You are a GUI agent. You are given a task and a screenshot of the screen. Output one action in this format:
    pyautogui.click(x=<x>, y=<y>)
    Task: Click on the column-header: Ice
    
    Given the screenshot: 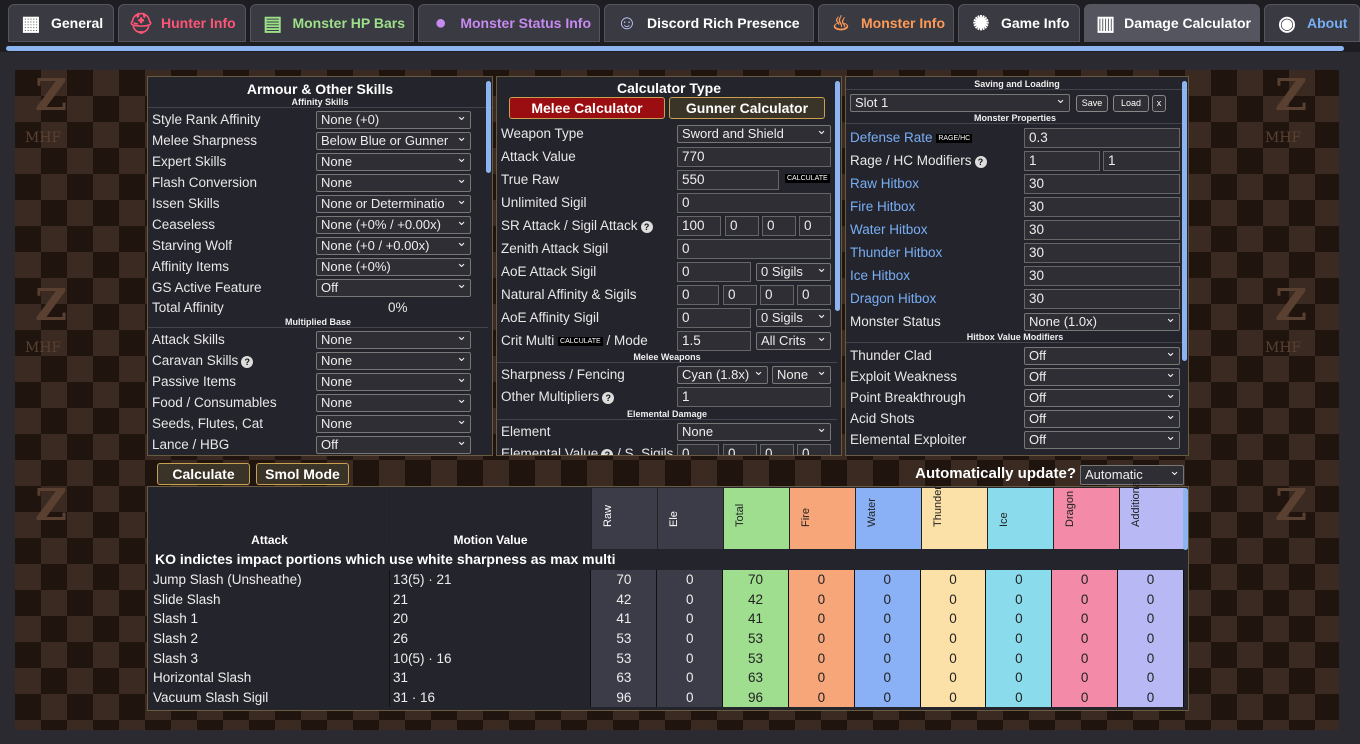 What is the action you would take?
    pyautogui.click(x=1021, y=518)
    